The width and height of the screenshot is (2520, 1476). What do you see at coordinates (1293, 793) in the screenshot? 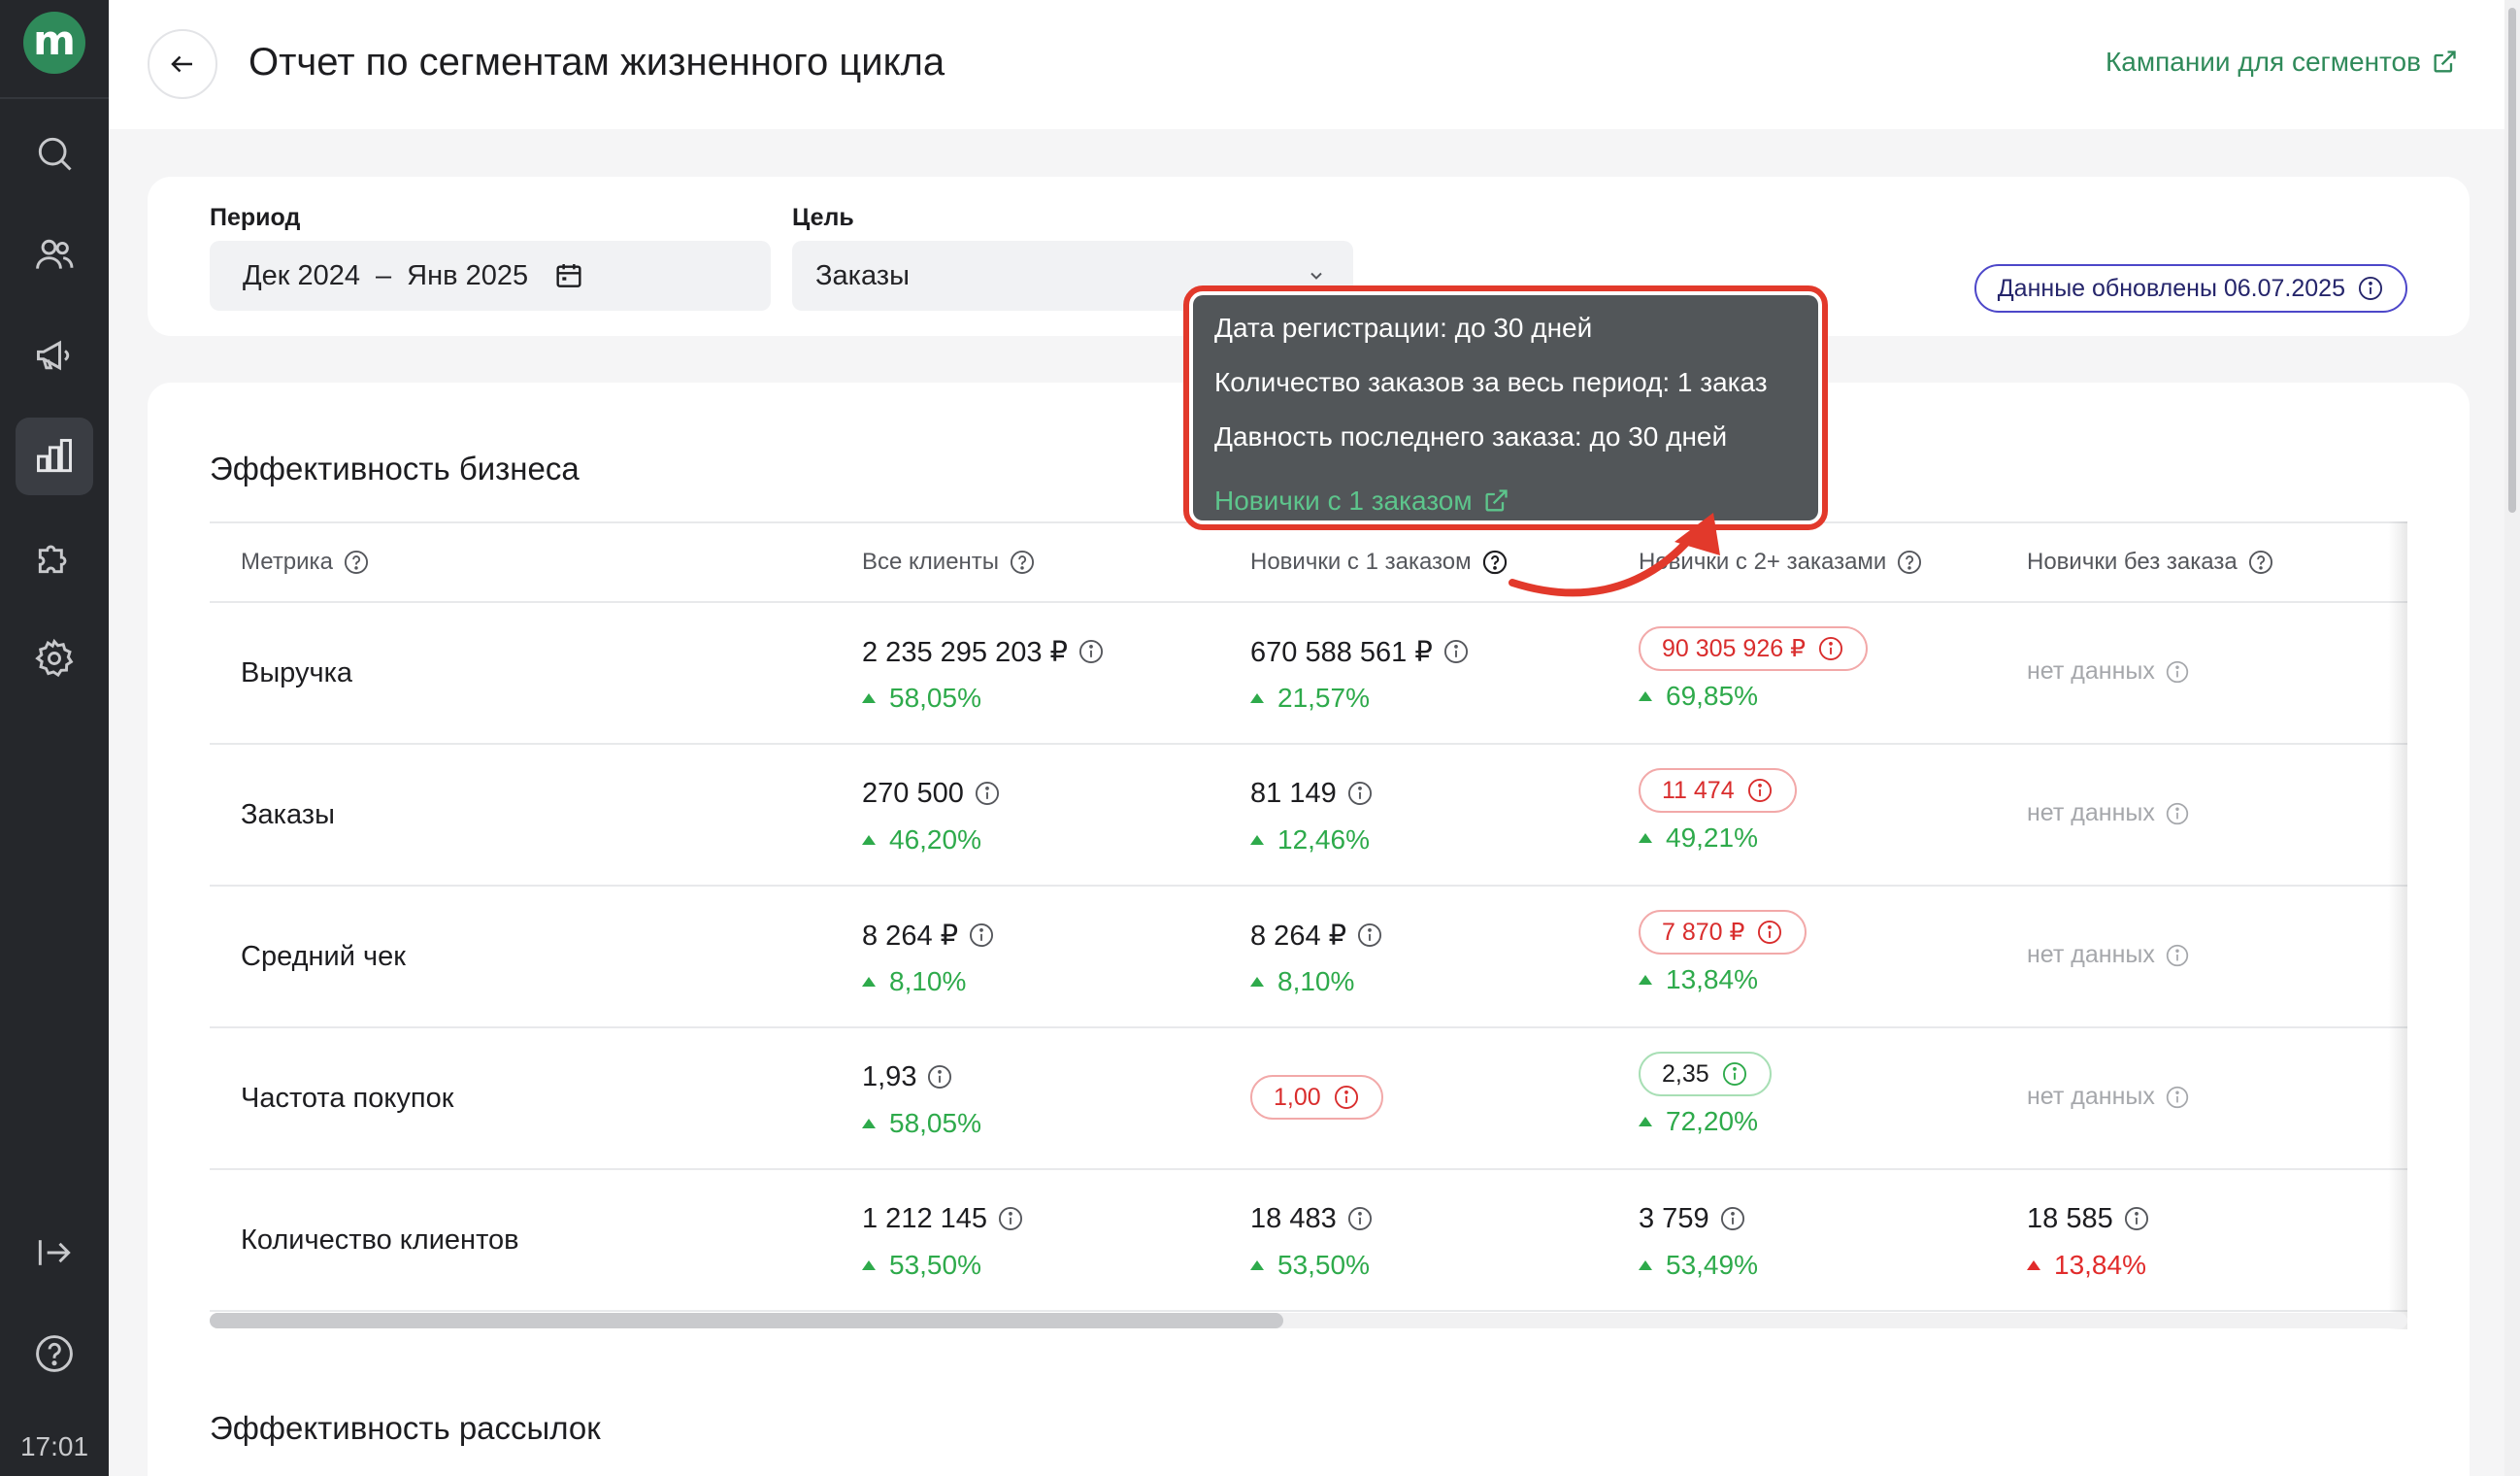
I see `cell-value: 81 149` at bounding box center [1293, 793].